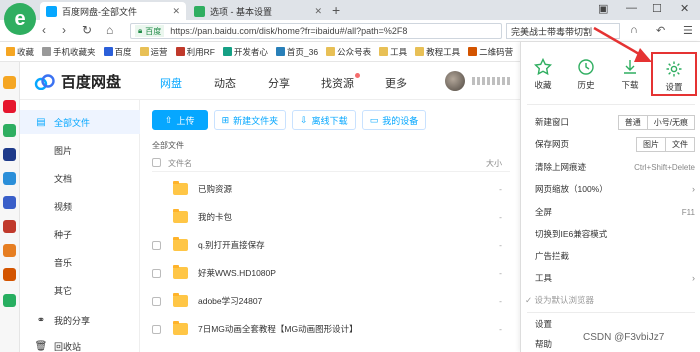 This screenshot has width=700, height=352. Describe the element at coordinates (258, 11) in the screenshot. I see `tab-options: 选项 - 基本设置 ✕` at that location.